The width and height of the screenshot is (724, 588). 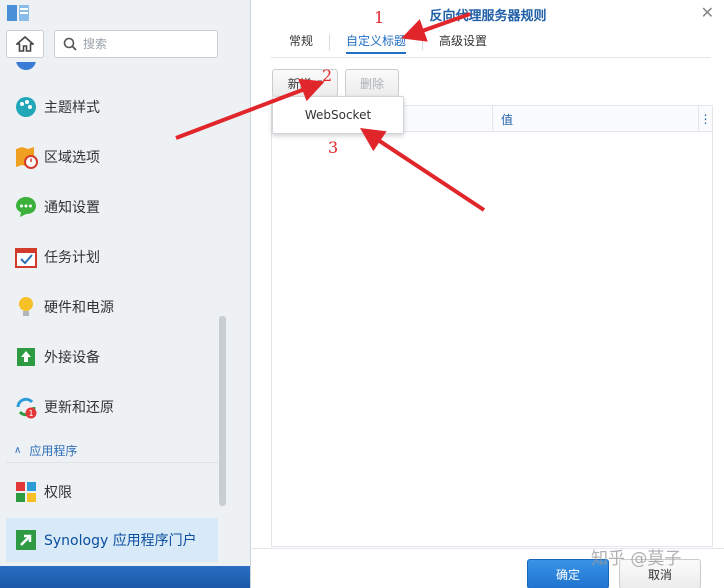 What do you see at coordinates (70, 44) in the screenshot?
I see `search-icon` at bounding box center [70, 44].